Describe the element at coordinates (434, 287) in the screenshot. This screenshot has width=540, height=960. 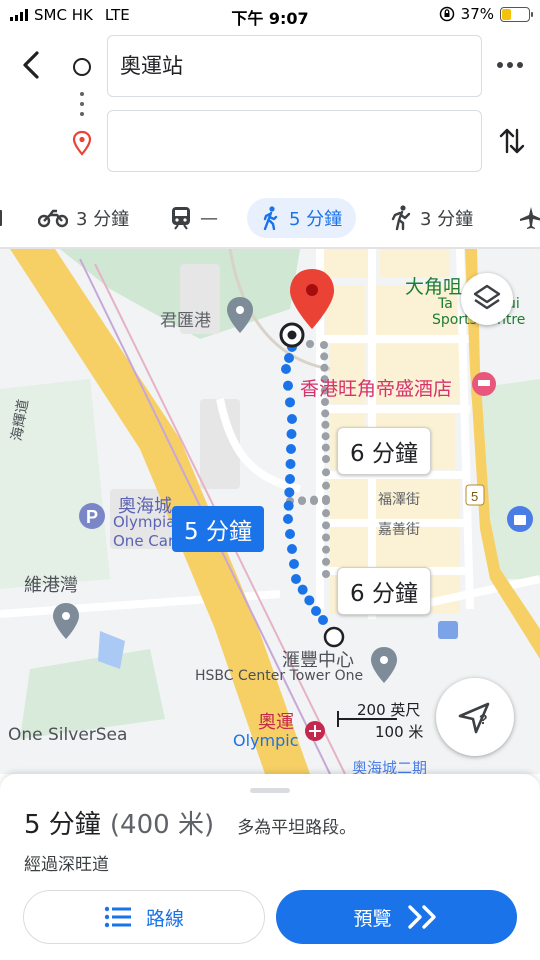
I see `map-label-tai-kok-tsui: 大角咀` at that location.